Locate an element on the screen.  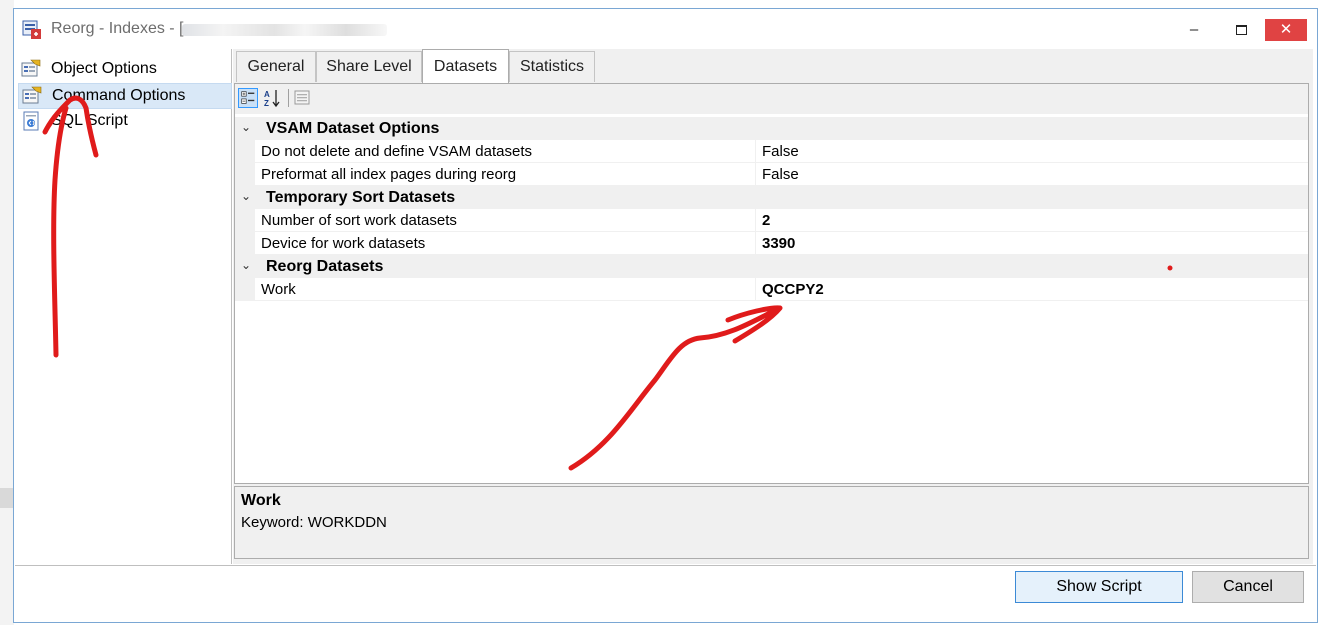
background-window-edge is located at coordinates (7, 498).